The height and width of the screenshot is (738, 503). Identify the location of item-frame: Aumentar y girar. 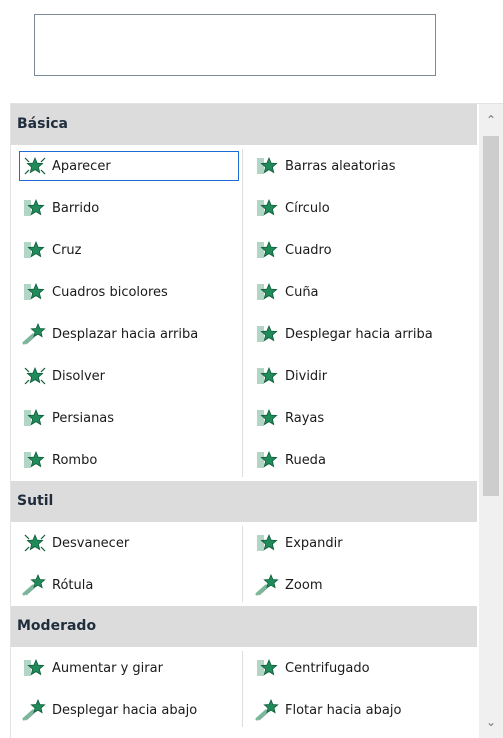
(129, 668).